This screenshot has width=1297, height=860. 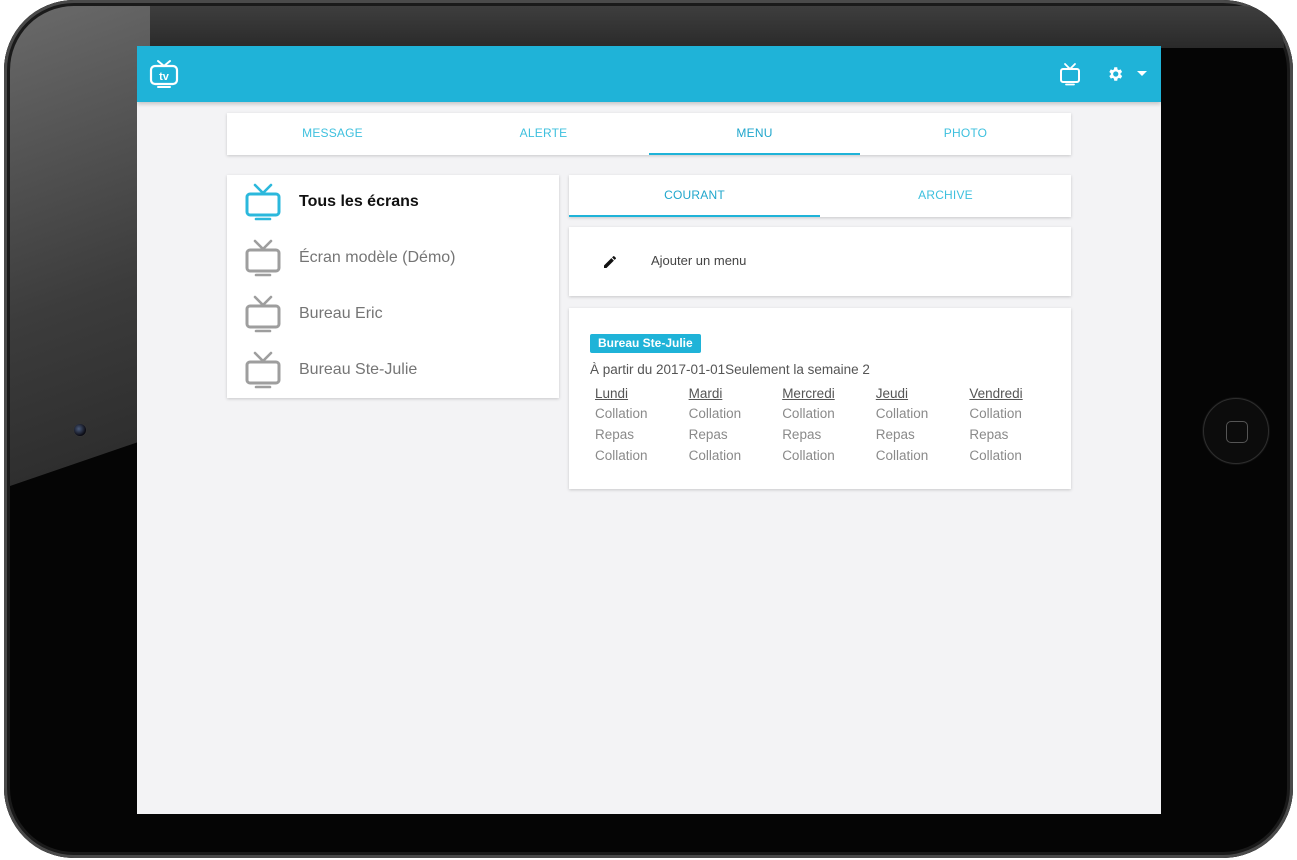 What do you see at coordinates (610, 261) in the screenshot?
I see `pencil-icon` at bounding box center [610, 261].